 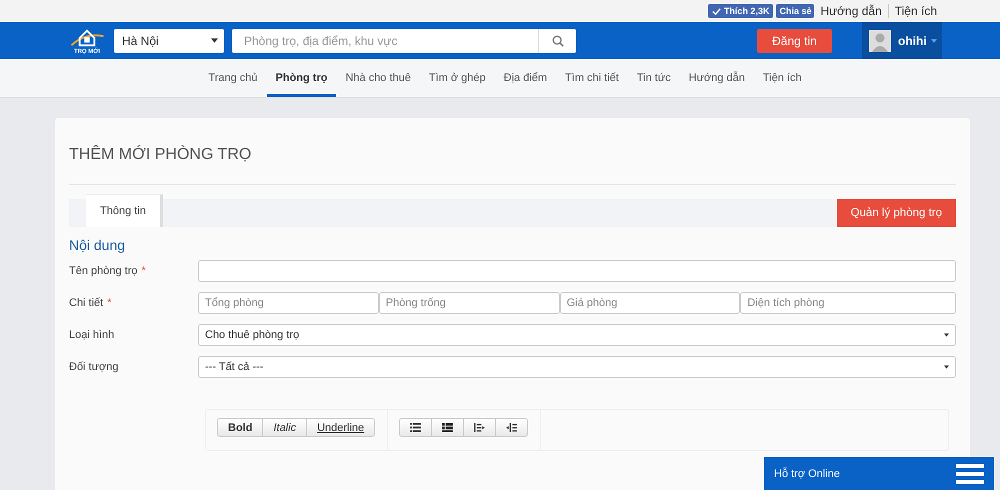 What do you see at coordinates (902, 40) in the screenshot?
I see `user-menu: ohihi` at bounding box center [902, 40].